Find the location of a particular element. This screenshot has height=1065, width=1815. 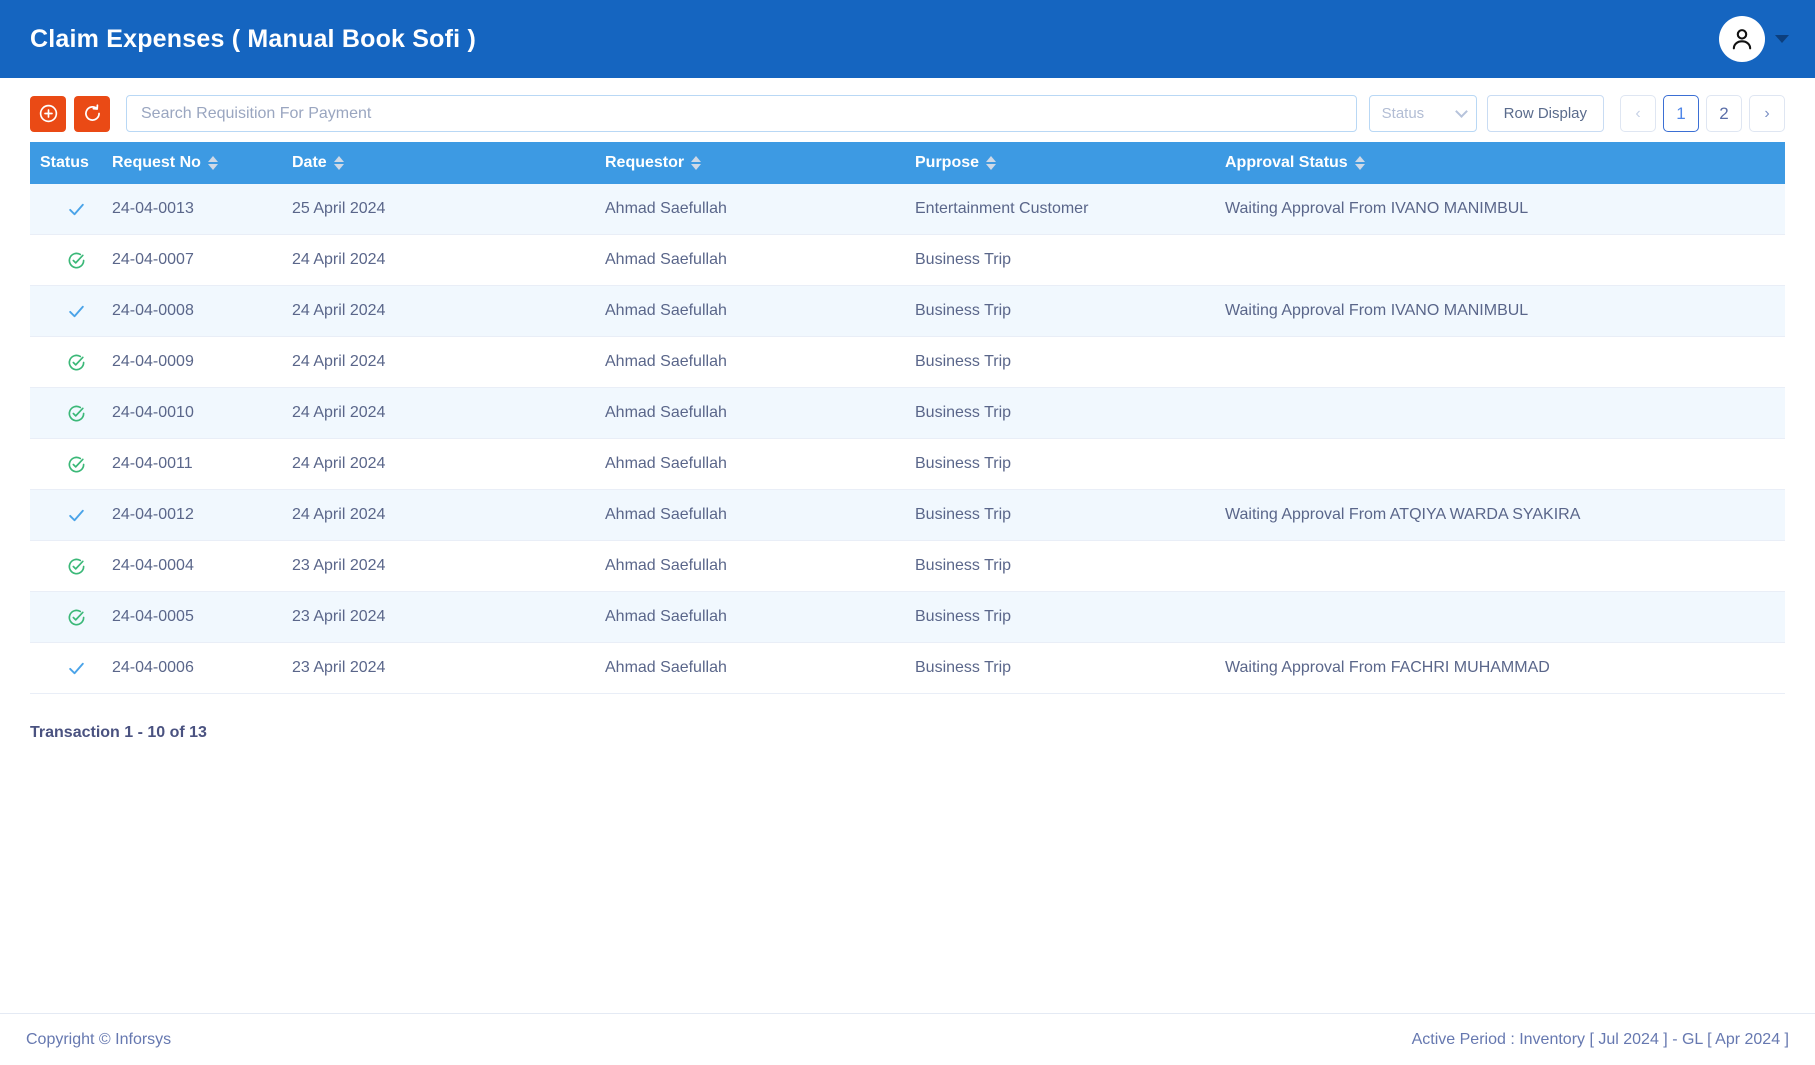

plus-circle-icon is located at coordinates (48, 113).